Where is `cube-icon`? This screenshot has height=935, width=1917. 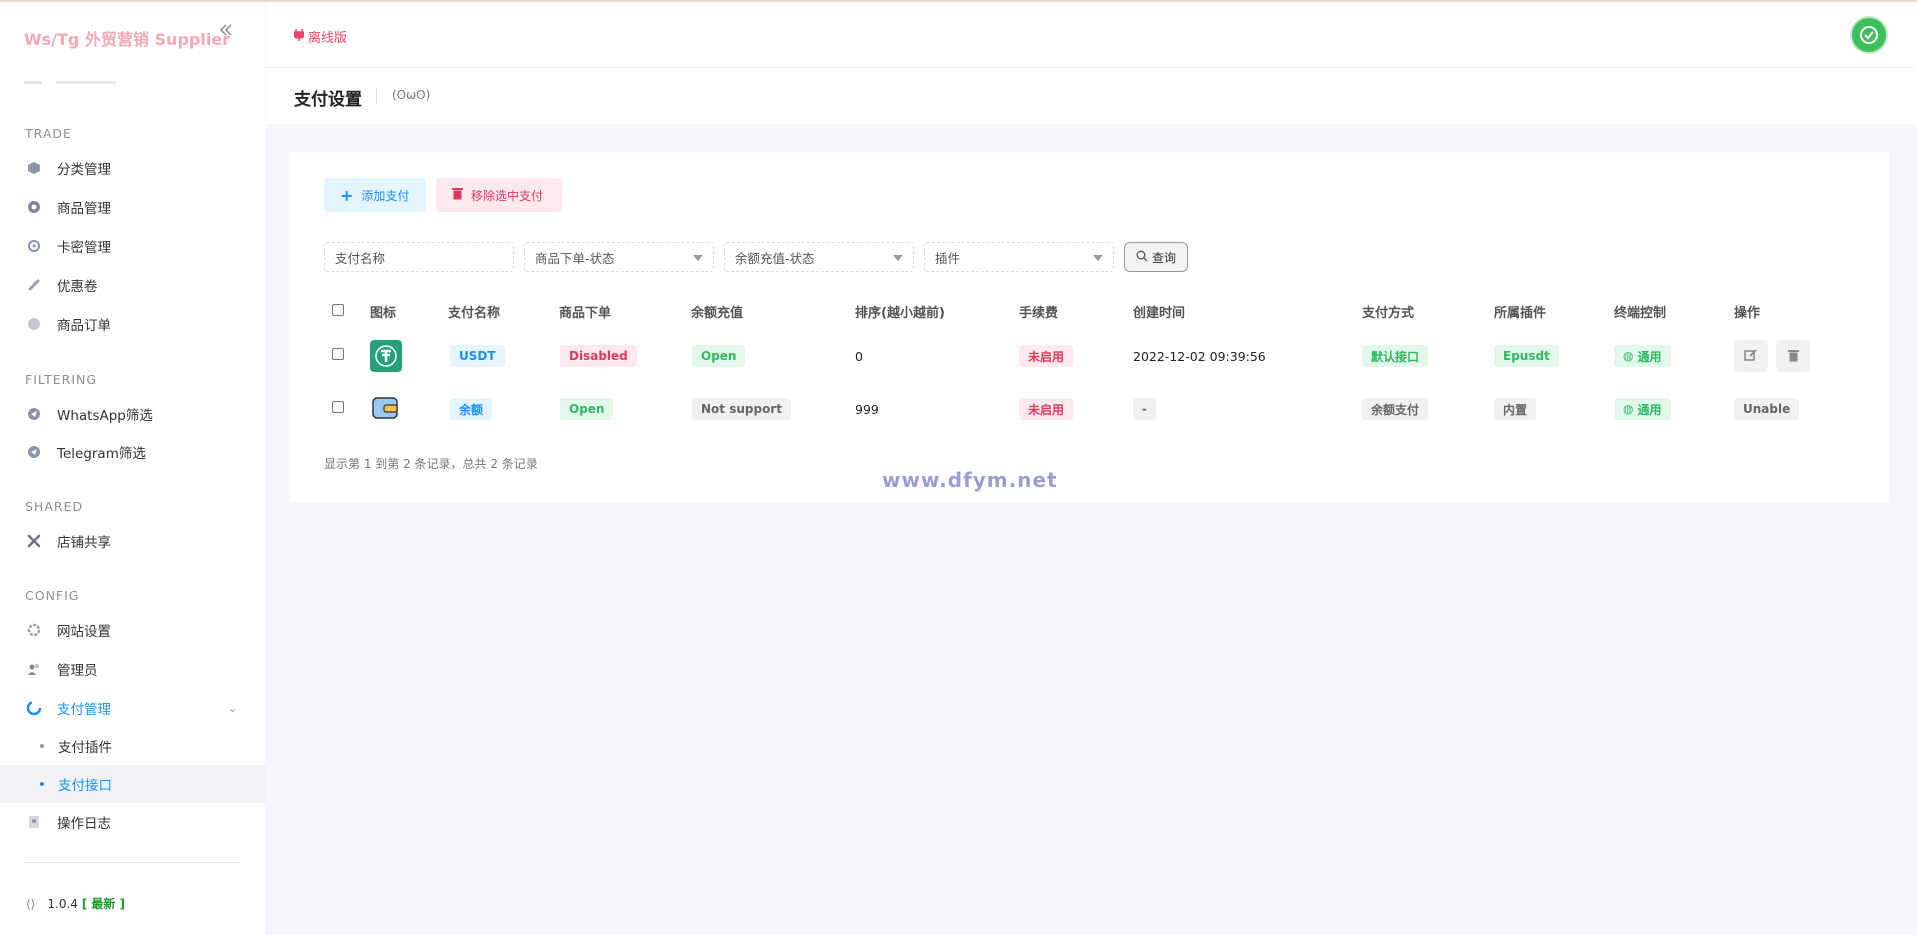
cube-icon is located at coordinates (34, 168).